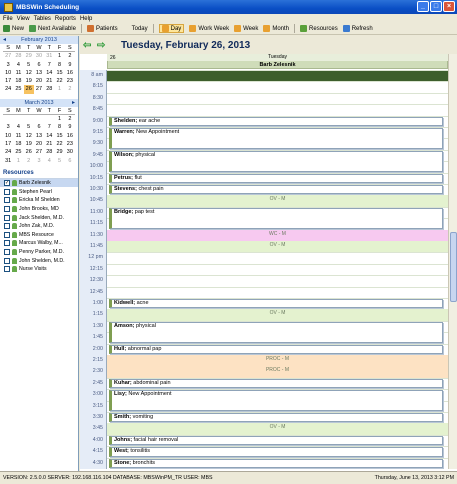 The height and width of the screenshot is (484, 457). Describe the element at coordinates (52, 28) in the screenshot. I see `toolbar-next-available-button: Next Available` at that location.